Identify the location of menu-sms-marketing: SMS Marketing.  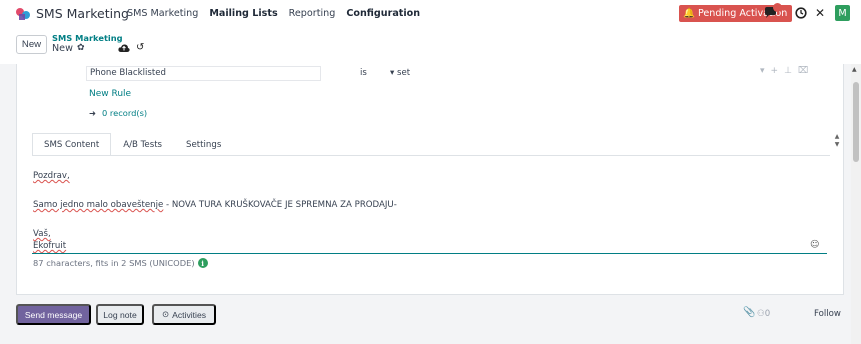
(162, 13).